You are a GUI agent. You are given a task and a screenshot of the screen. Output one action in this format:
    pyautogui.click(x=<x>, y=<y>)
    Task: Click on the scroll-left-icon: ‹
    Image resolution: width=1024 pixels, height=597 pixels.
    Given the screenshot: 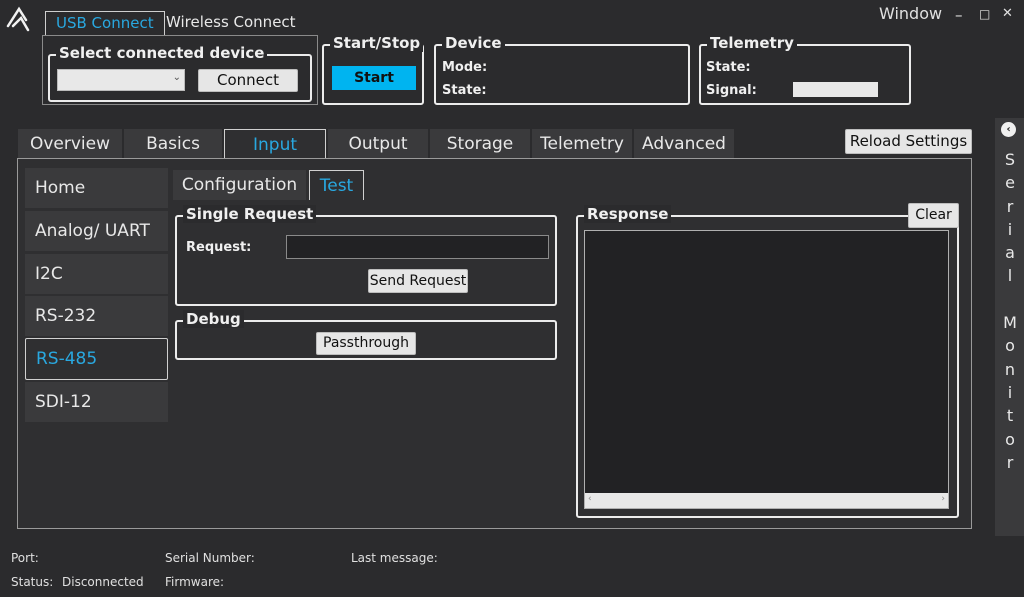 What is the action you would take?
    pyautogui.click(x=590, y=499)
    